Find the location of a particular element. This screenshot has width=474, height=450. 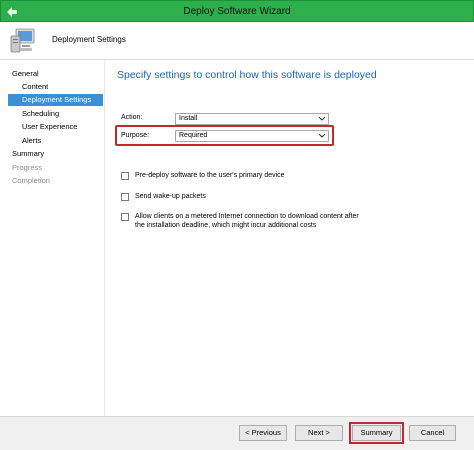

computer-icon is located at coordinates (22, 40).